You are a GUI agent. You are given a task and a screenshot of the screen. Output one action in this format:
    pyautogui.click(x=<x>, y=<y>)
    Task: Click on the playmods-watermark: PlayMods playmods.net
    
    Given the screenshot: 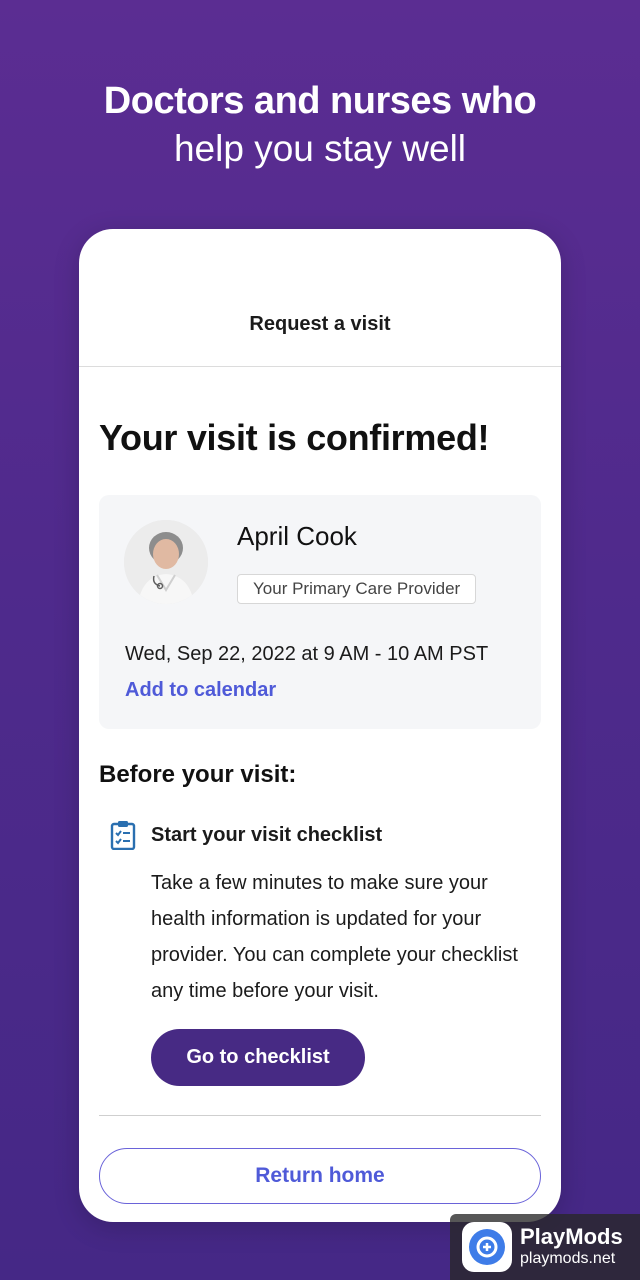 What is the action you would take?
    pyautogui.click(x=545, y=1247)
    